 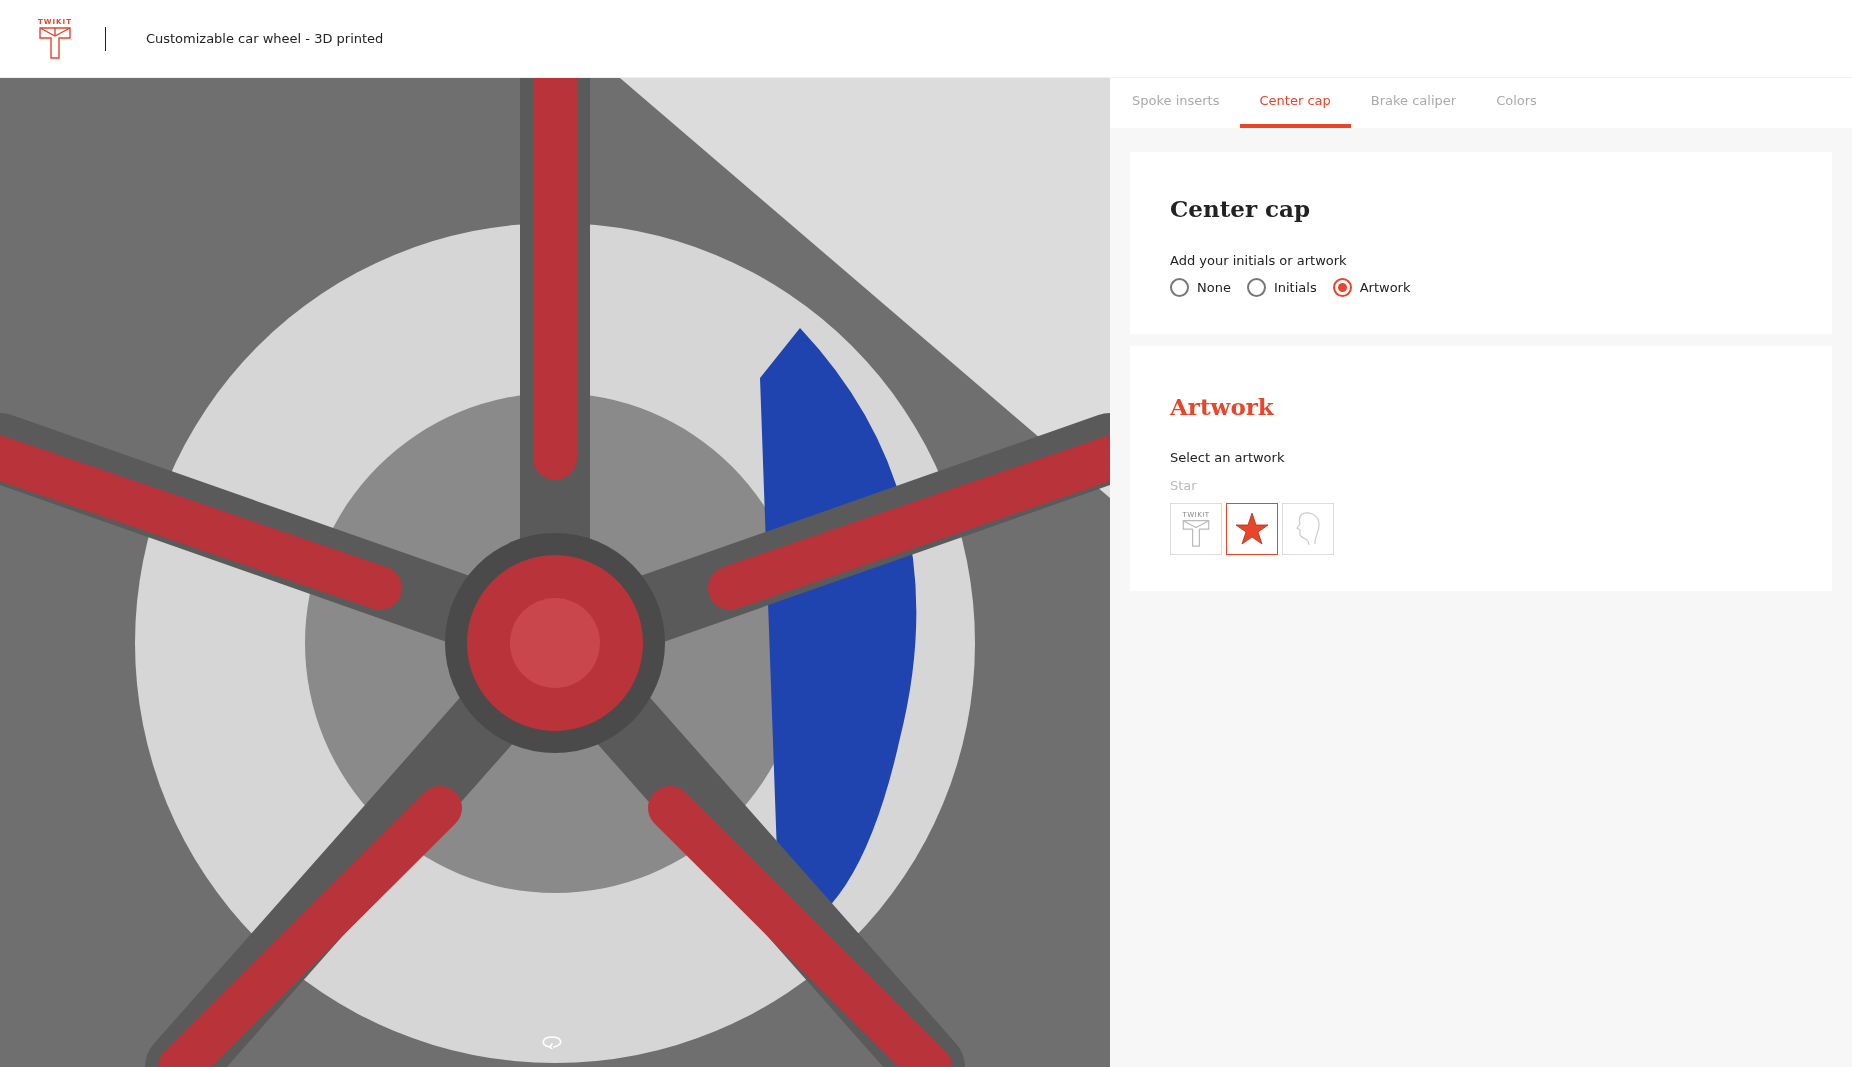 I want to click on tab: Spoke inserts, so click(x=1176, y=103).